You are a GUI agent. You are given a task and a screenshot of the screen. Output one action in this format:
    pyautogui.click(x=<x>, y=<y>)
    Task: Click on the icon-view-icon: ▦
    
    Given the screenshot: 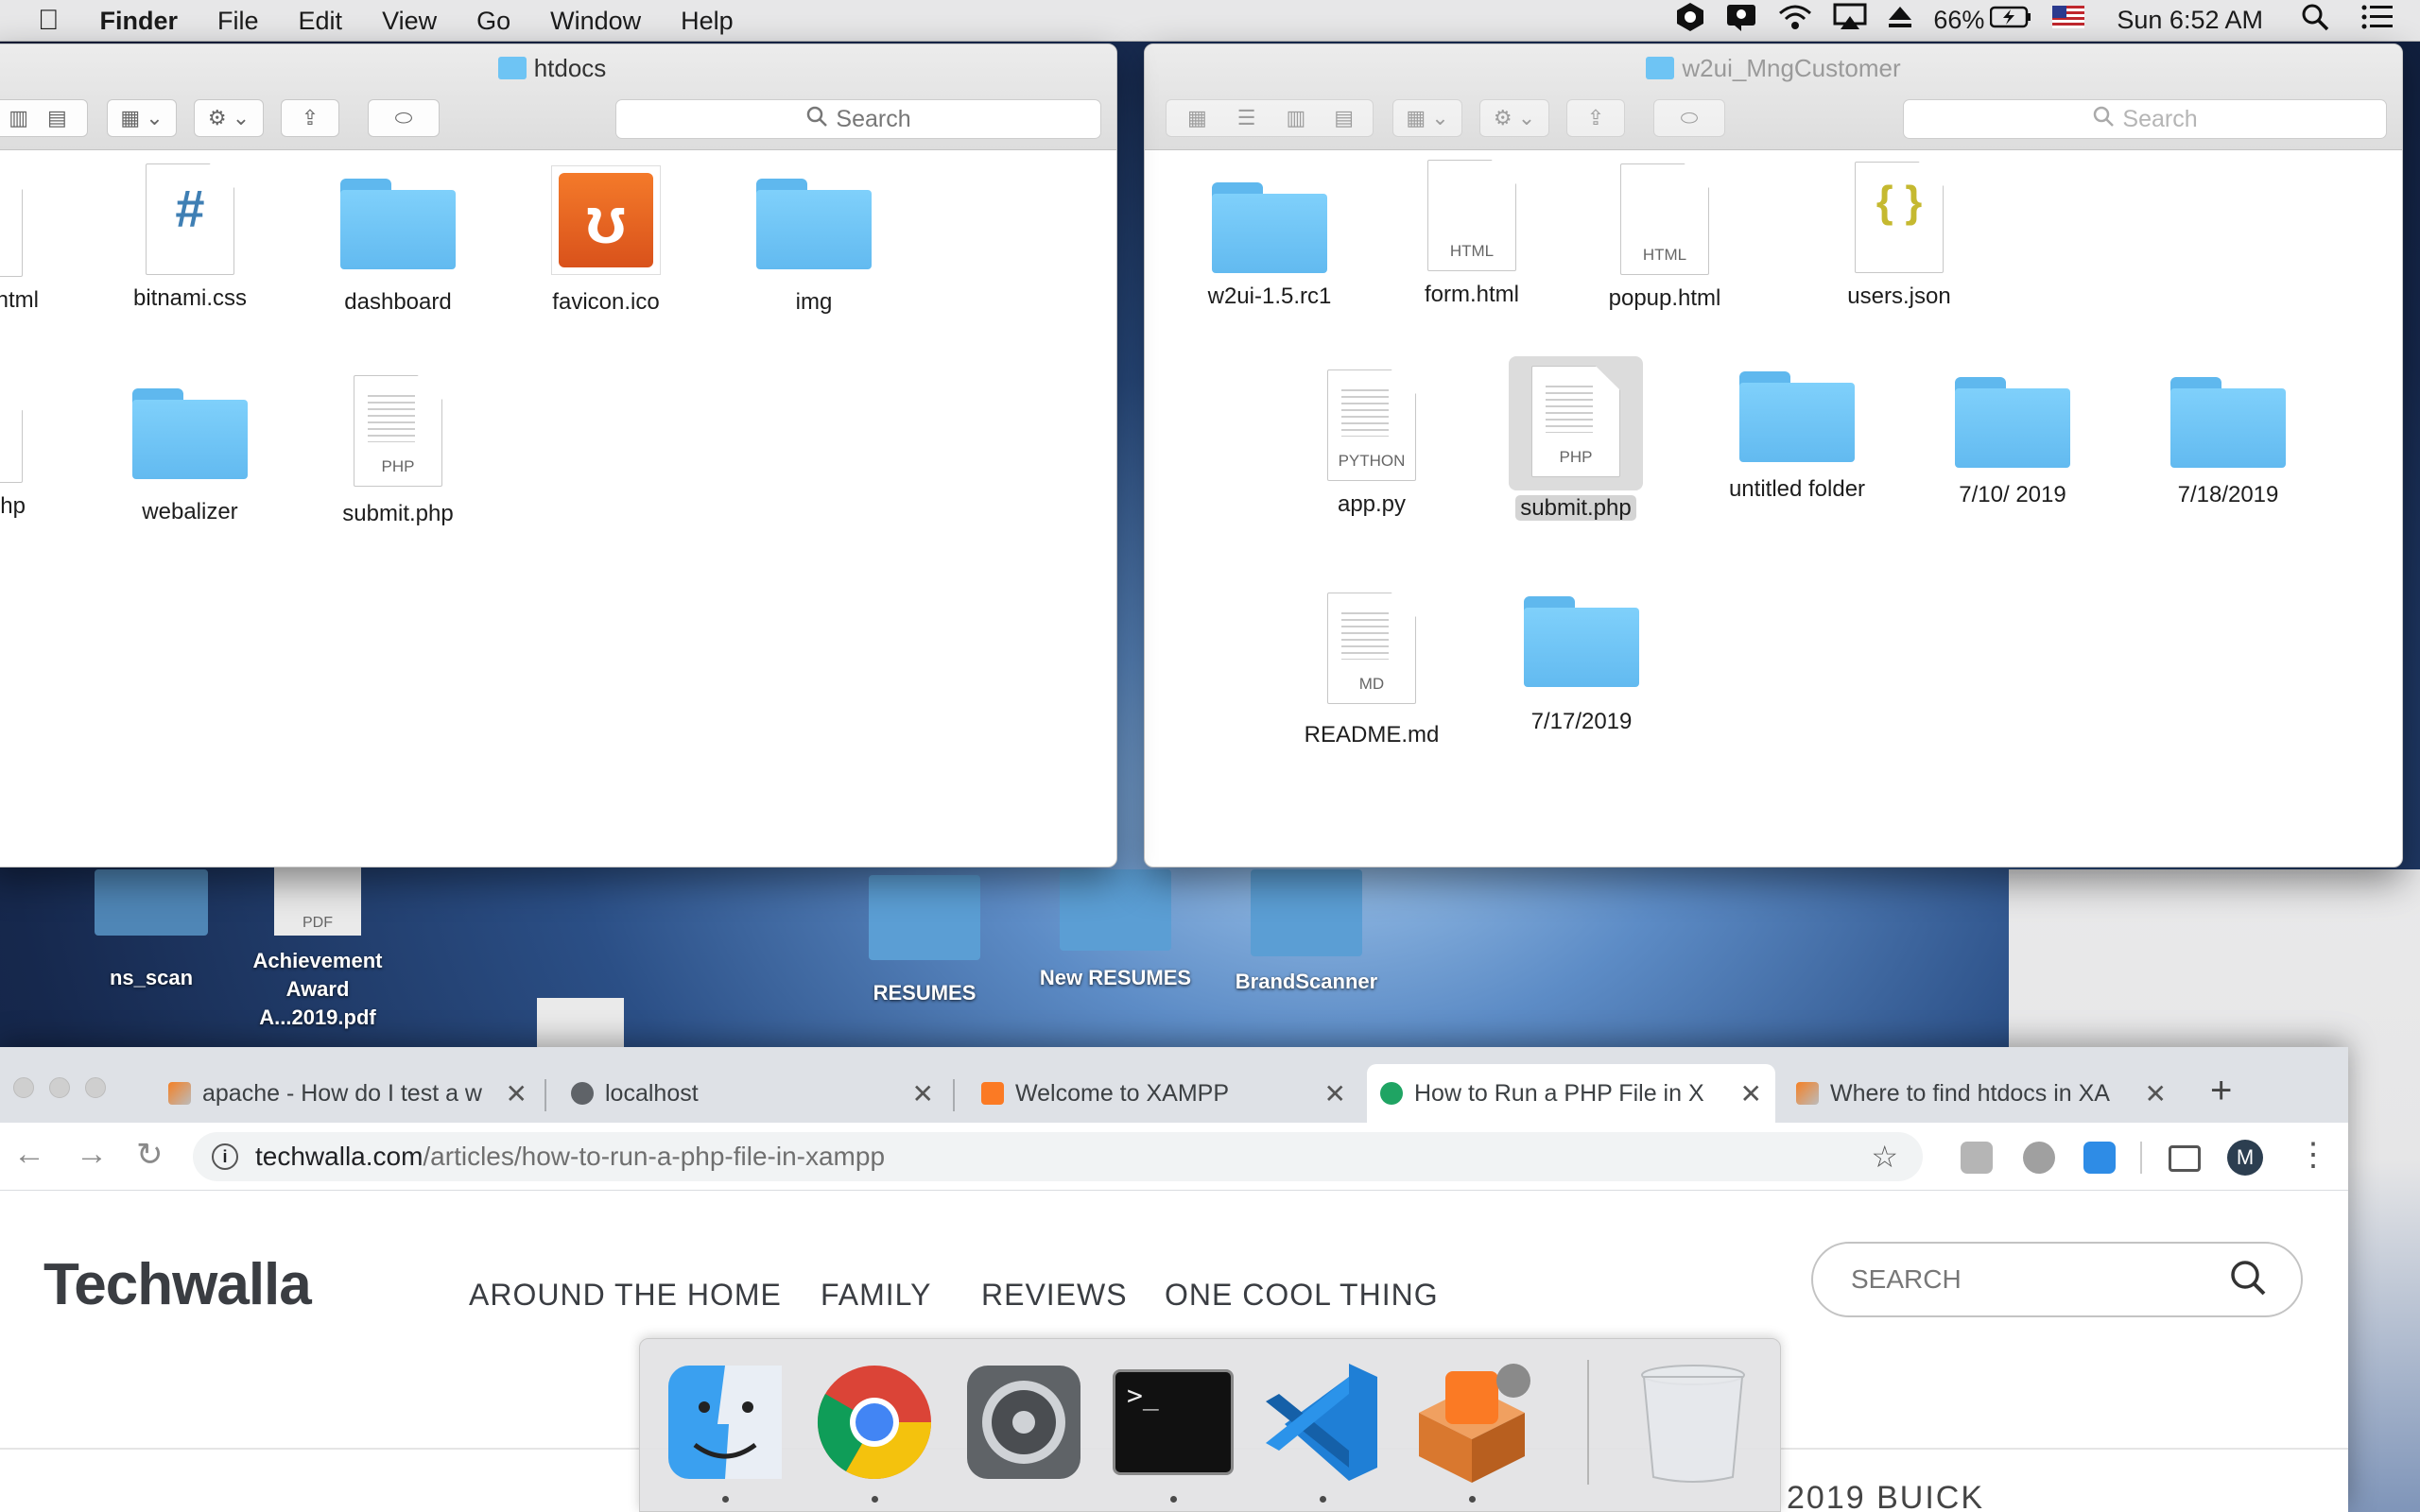 What is the action you would take?
    pyautogui.click(x=1197, y=118)
    